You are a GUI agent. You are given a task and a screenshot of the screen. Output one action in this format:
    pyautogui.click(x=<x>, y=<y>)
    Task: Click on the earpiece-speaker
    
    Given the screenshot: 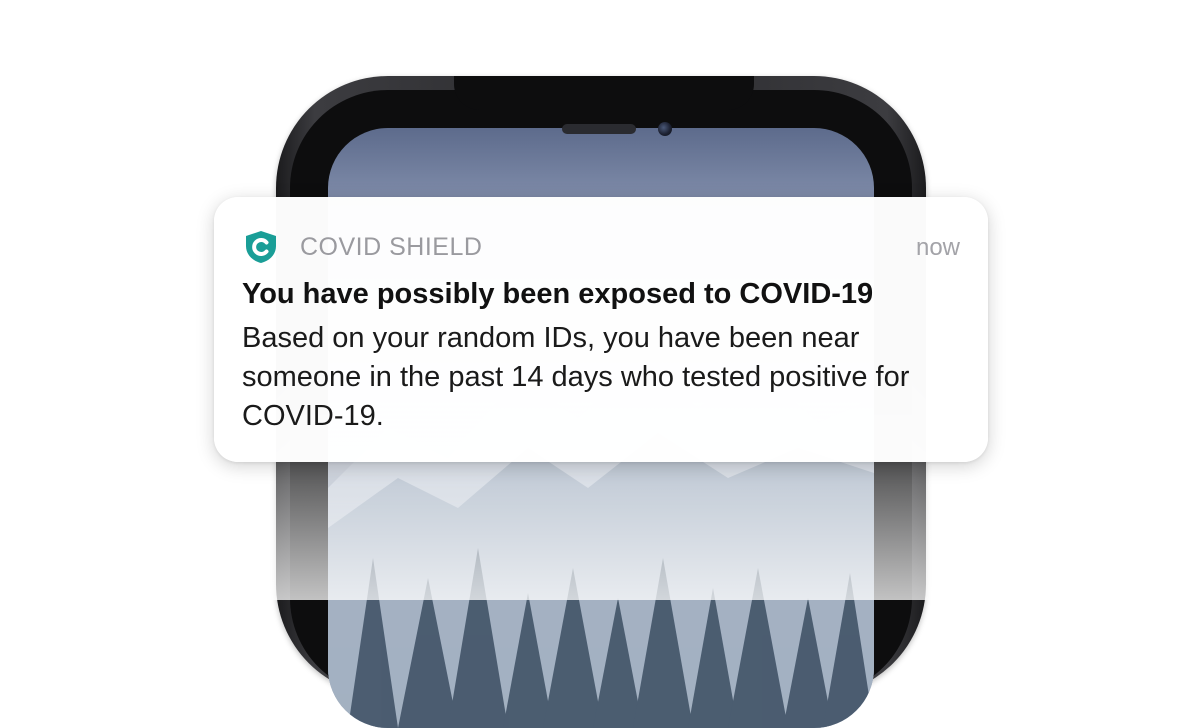 What is the action you would take?
    pyautogui.click(x=599, y=129)
    